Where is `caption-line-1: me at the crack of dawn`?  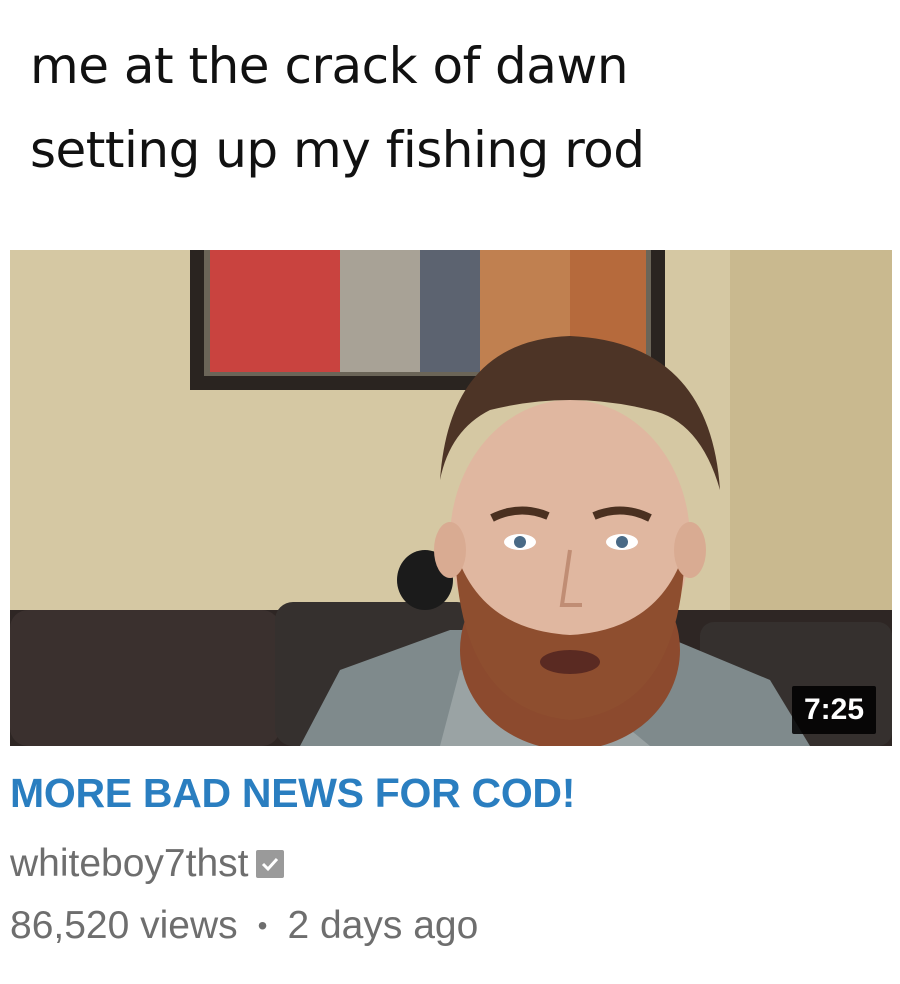 caption-line-1: me at the crack of dawn is located at coordinates (329, 66).